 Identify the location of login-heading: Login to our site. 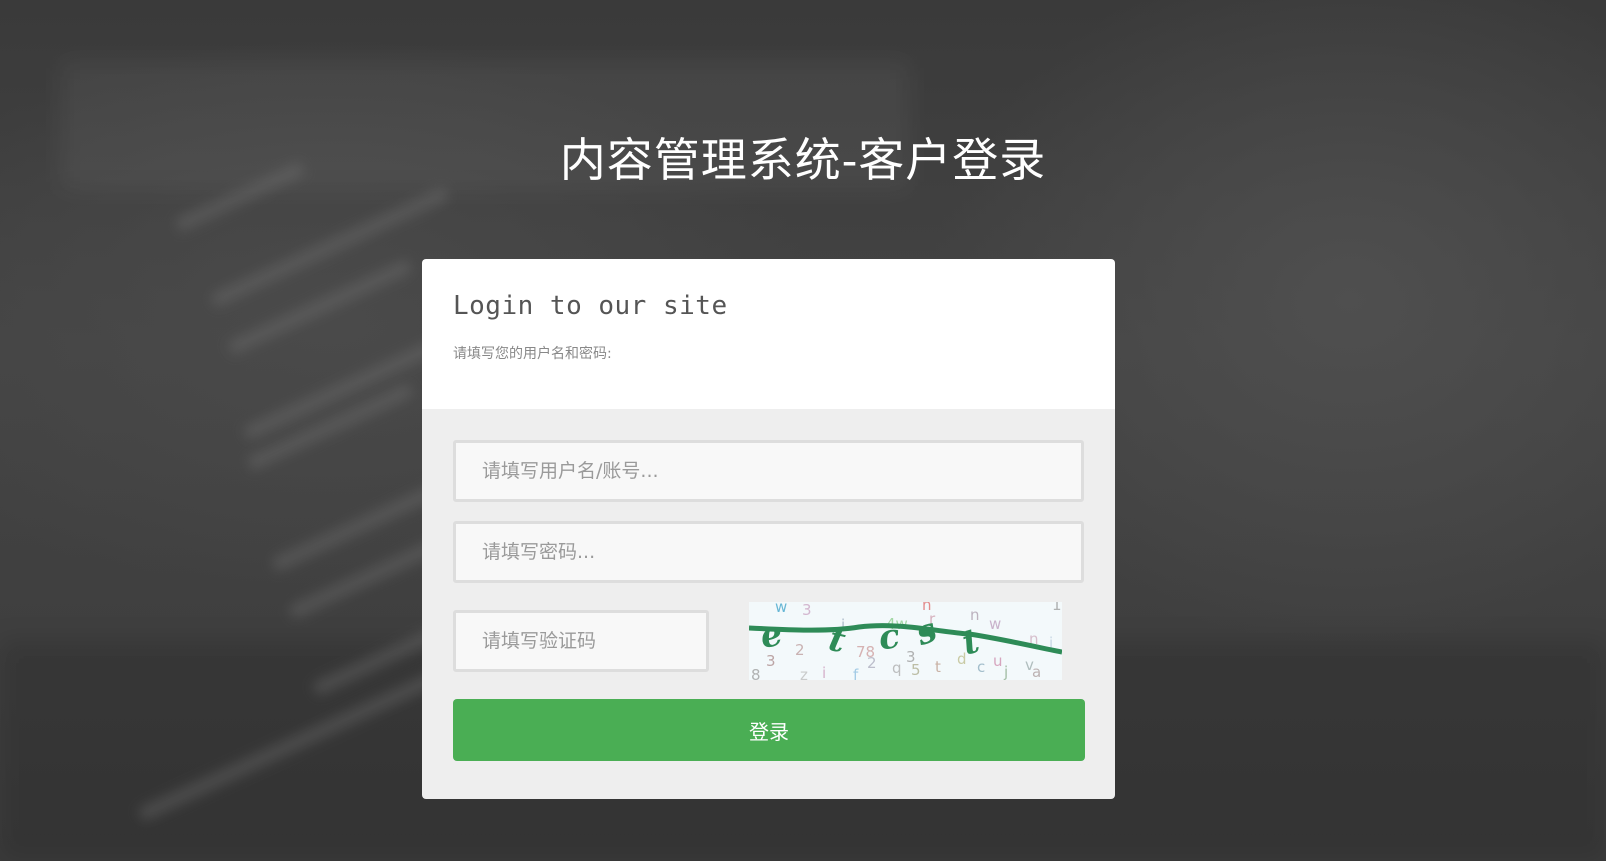
(590, 306).